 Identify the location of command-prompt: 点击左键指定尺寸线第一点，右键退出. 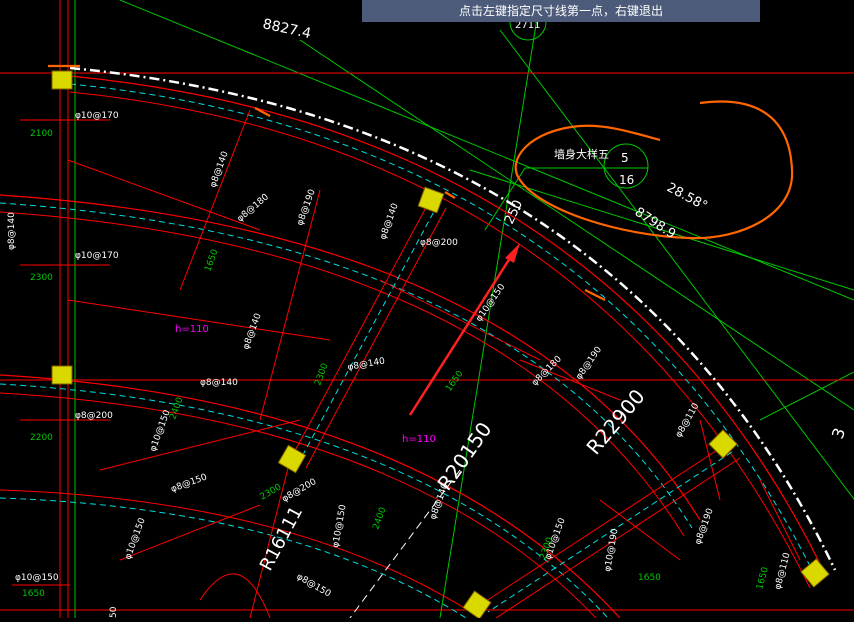
(561, 11).